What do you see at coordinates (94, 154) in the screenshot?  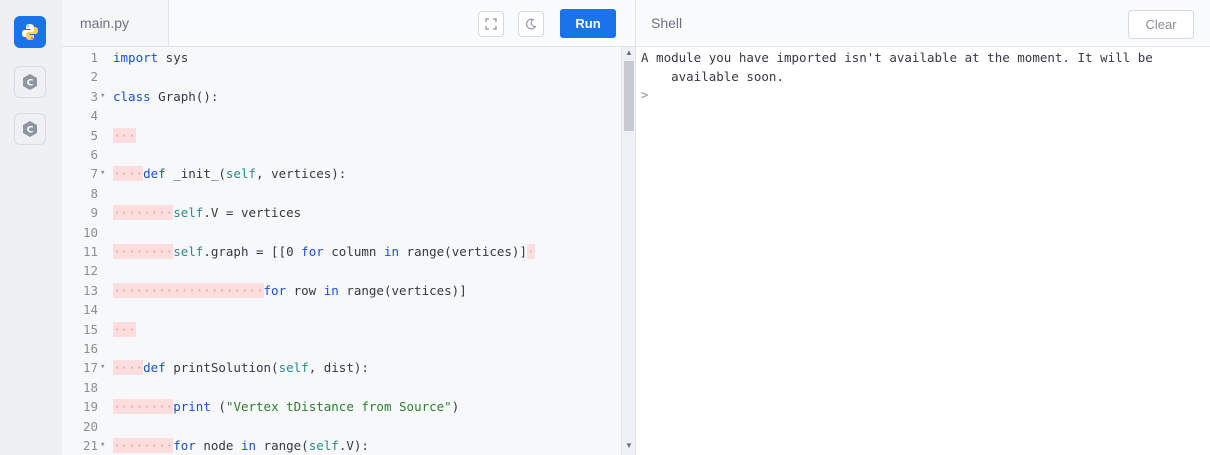 I see `line-number: 6` at bounding box center [94, 154].